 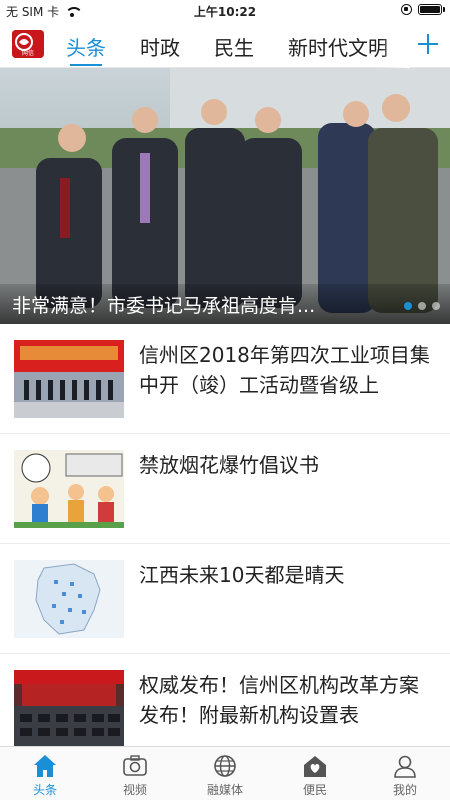 I want to click on news-title: 信州区2018年第四次工业项目集中开（竣）工活动暨省级上, so click(x=284, y=370).